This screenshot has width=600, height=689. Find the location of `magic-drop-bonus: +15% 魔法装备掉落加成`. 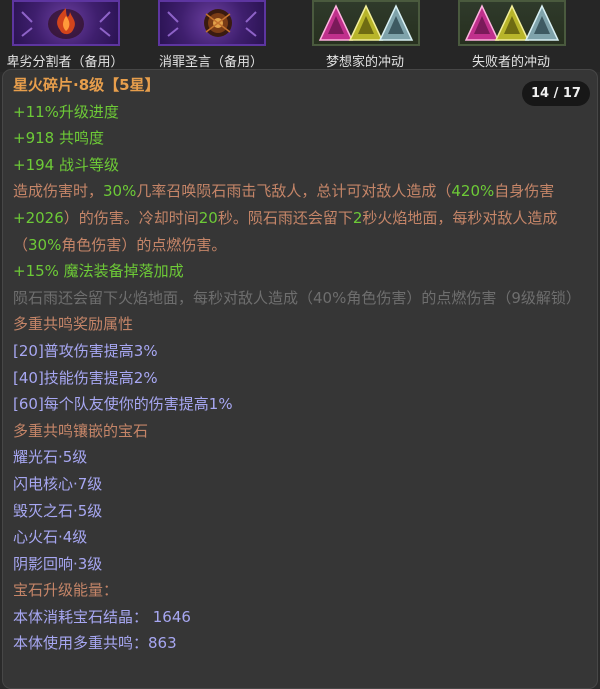

magic-drop-bonus: +15% 魔法装备掉落加成 is located at coordinates (98, 271).